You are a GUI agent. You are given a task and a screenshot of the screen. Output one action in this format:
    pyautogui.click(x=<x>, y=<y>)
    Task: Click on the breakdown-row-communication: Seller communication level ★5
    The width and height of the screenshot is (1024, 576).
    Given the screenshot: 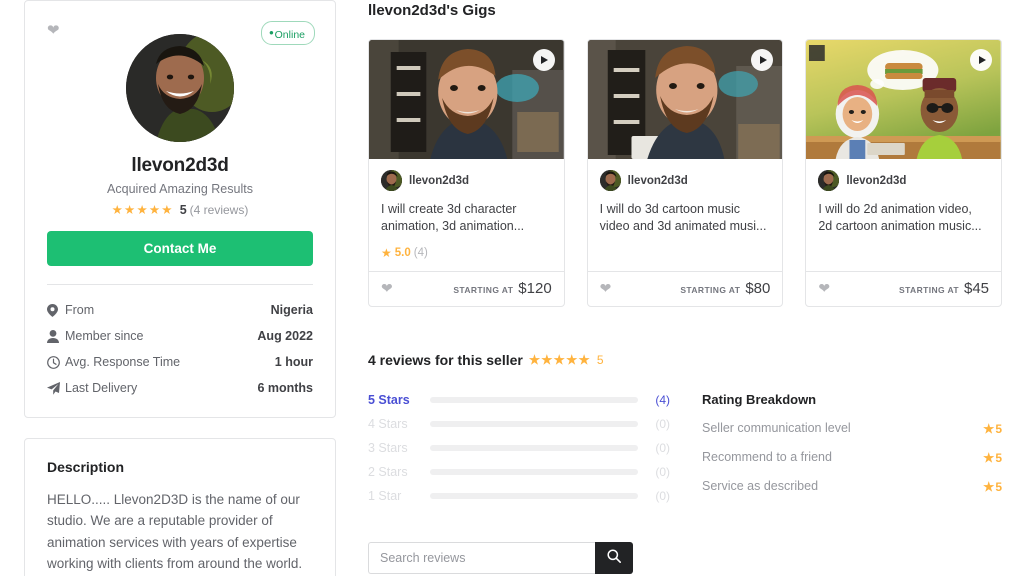 What is the action you would take?
    pyautogui.click(x=852, y=428)
    